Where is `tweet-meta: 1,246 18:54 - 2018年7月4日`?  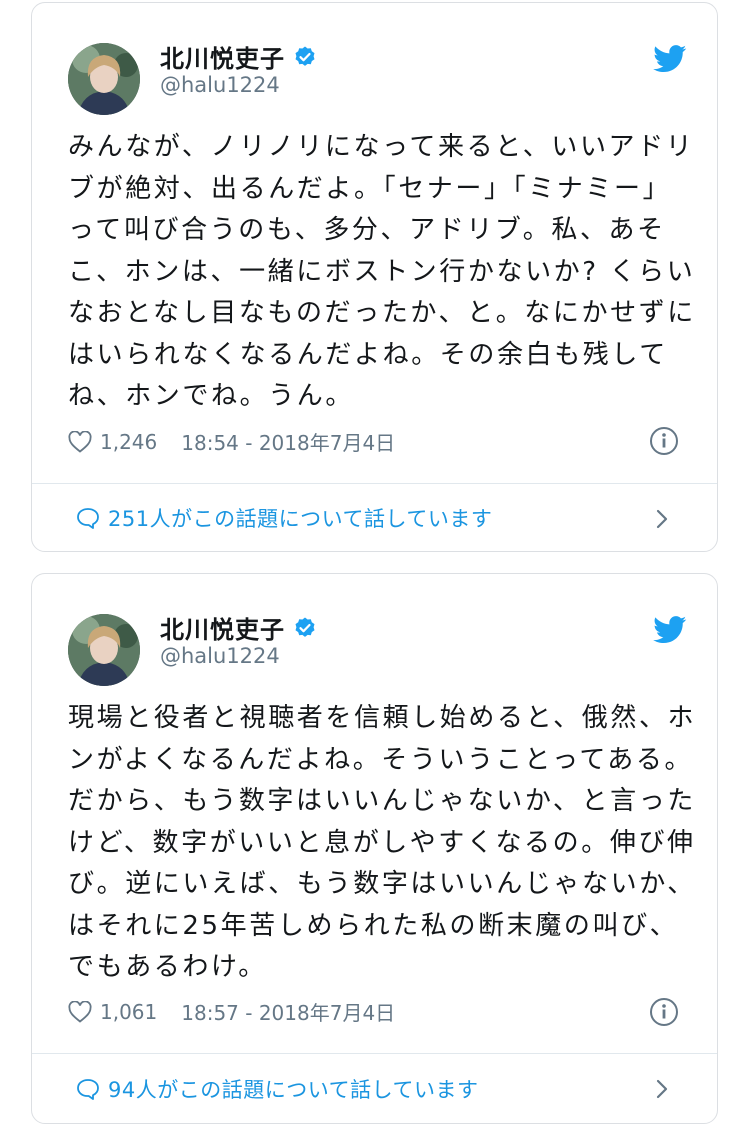 tweet-meta: 1,246 18:54 - 2018年7月4日 is located at coordinates (231, 441).